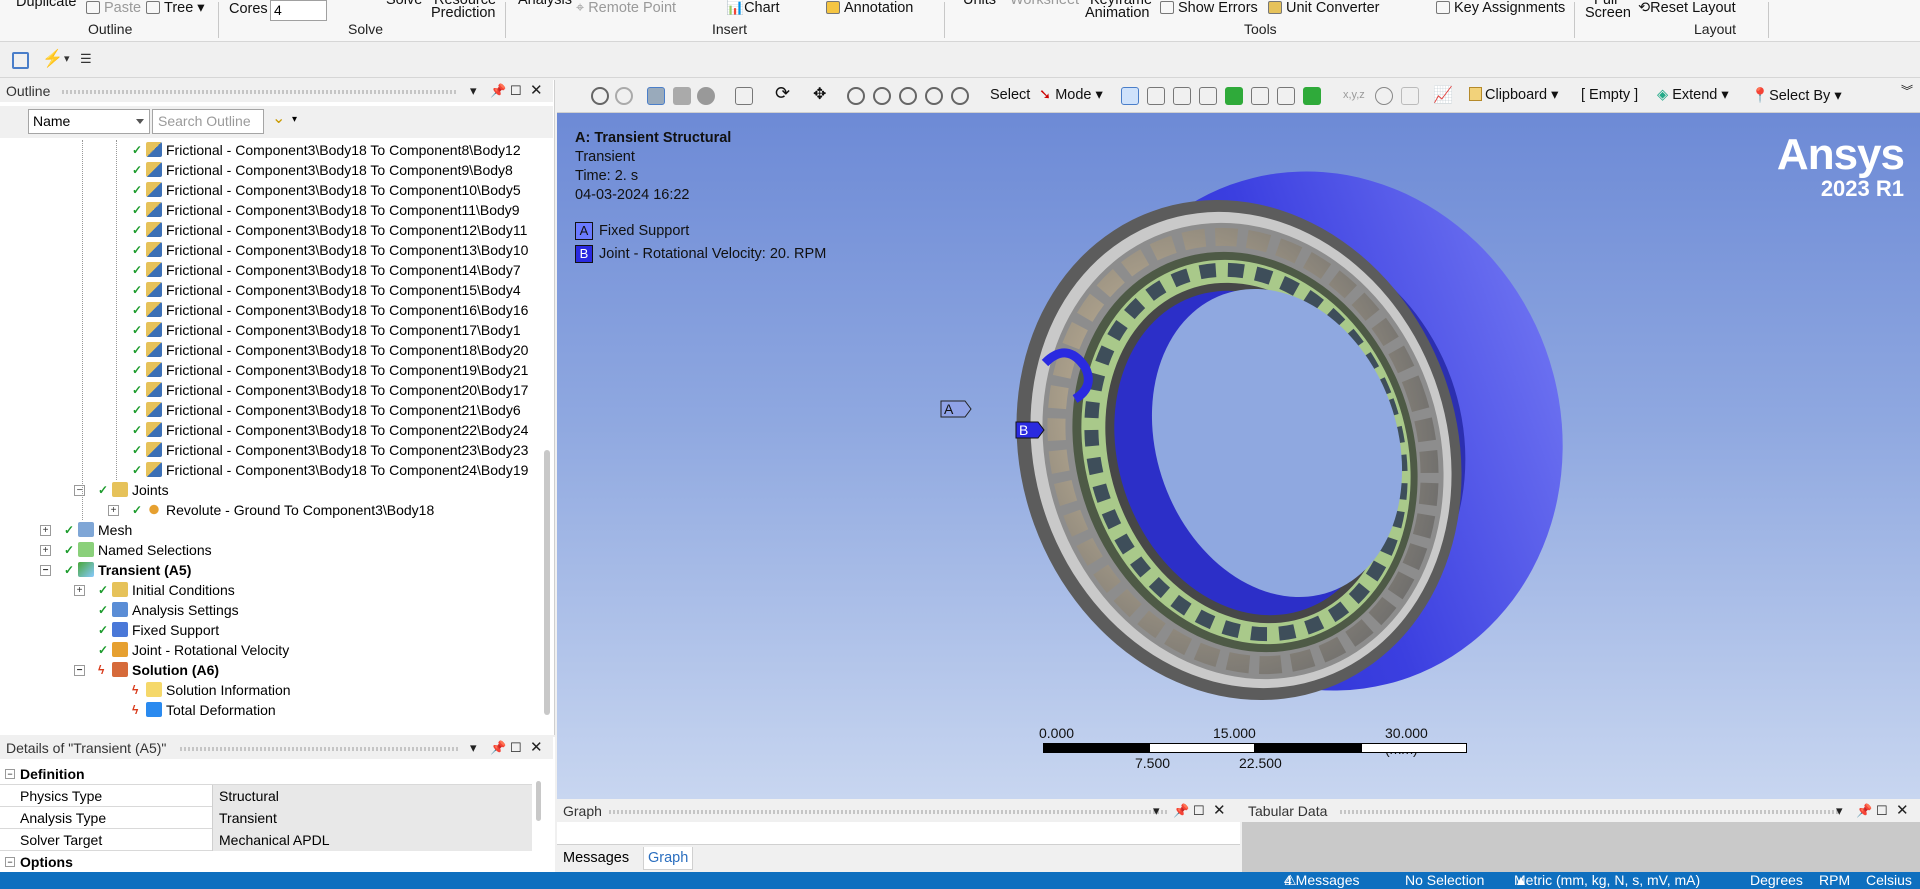 The image size is (1920, 889). I want to click on tree-item-joints: − ✓ Joints, so click(121, 490).